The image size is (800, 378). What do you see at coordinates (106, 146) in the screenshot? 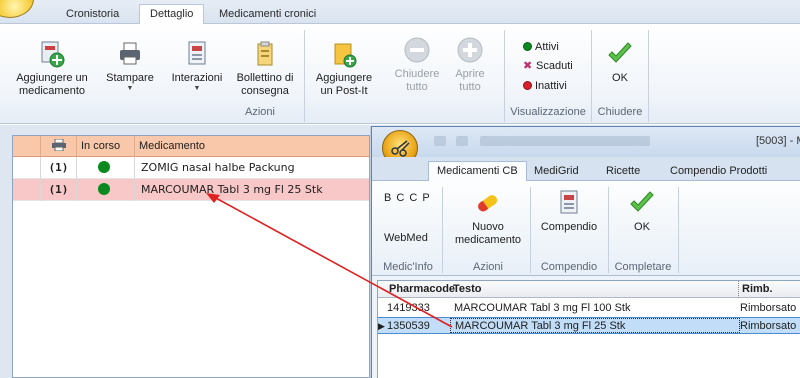
I see `grid-header-status: In corso` at bounding box center [106, 146].